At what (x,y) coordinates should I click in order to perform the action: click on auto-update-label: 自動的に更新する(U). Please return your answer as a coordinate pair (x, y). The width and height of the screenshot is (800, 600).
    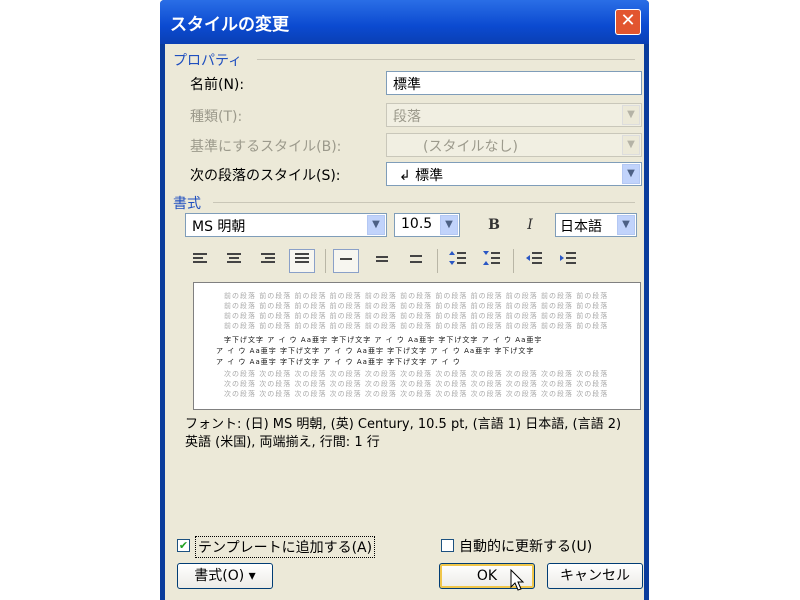
    Looking at the image, I should click on (525, 546).